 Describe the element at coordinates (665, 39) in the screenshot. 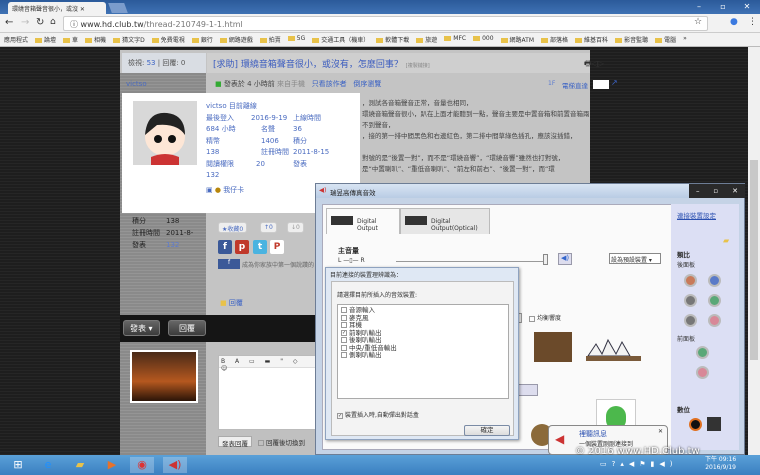

I see `bookmark: 電腦` at that location.